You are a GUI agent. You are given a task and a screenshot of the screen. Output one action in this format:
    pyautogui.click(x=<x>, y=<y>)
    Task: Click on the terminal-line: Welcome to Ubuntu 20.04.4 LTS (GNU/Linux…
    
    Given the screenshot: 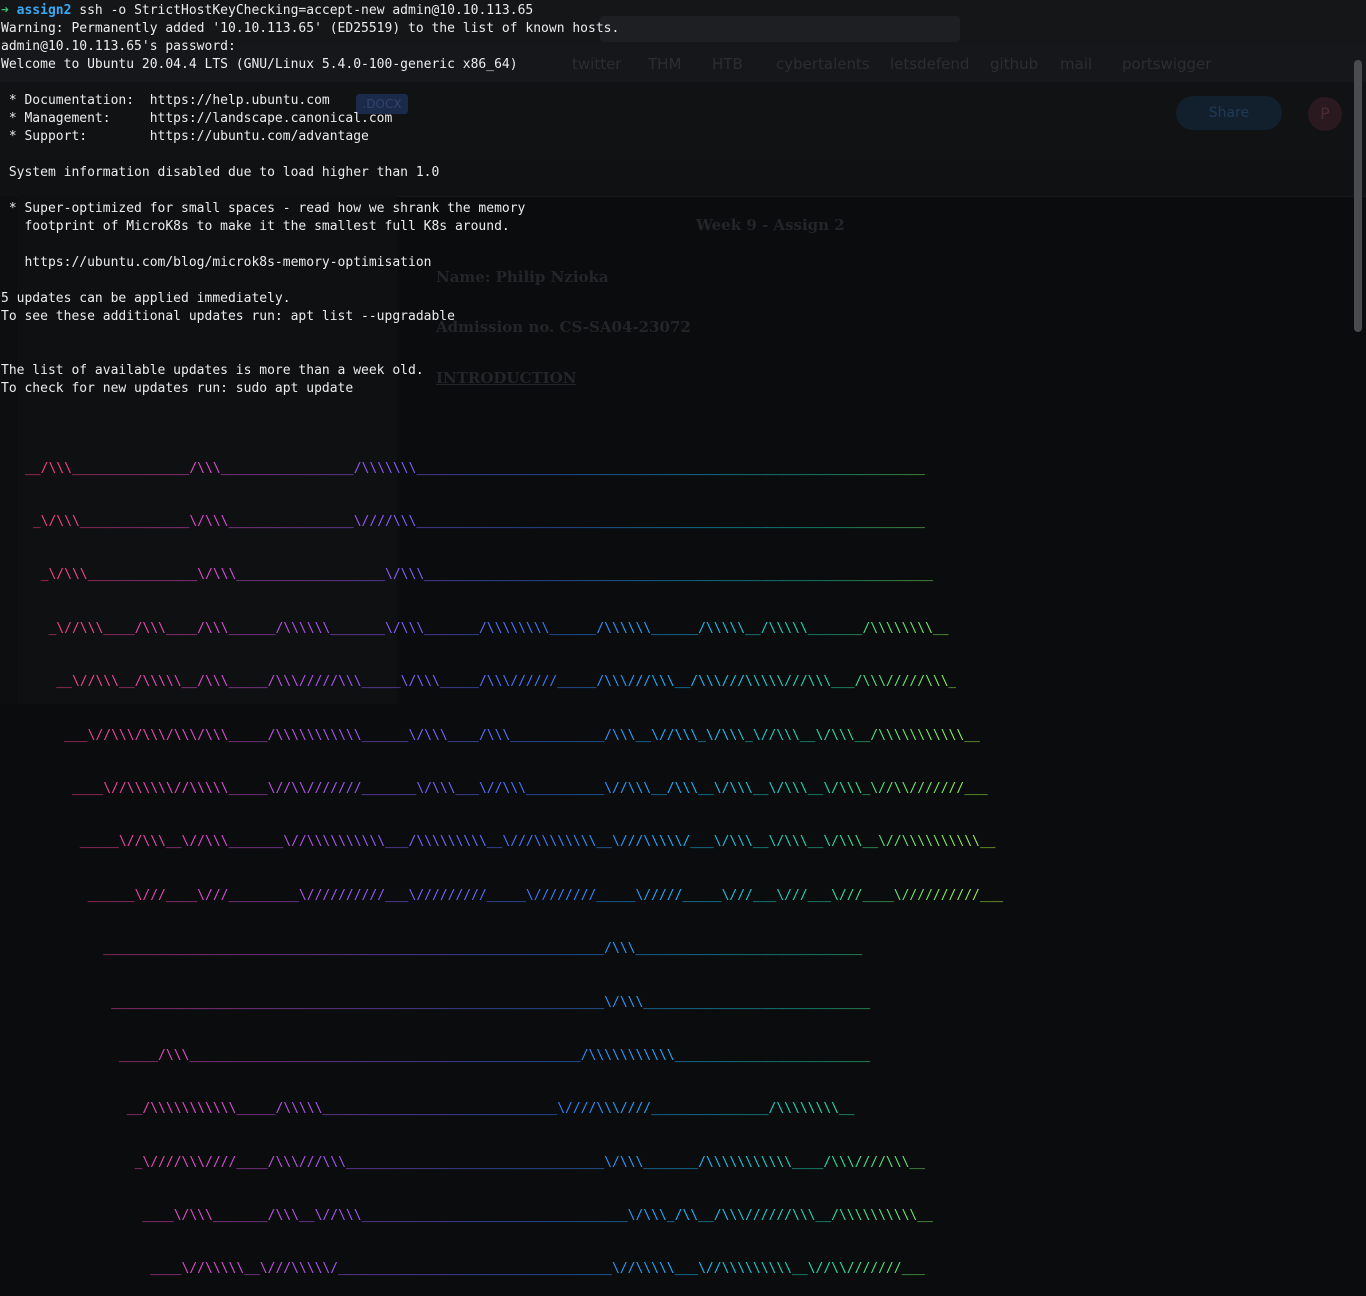 What is the action you would take?
    pyautogui.click(x=259, y=64)
    